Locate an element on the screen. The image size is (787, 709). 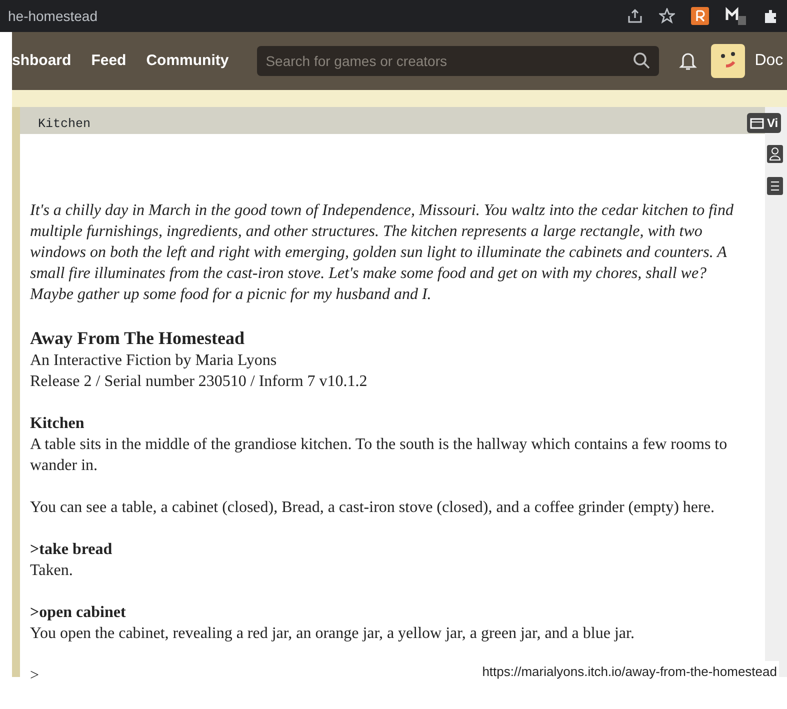
room-heading: Kitchen is located at coordinates (58, 424).